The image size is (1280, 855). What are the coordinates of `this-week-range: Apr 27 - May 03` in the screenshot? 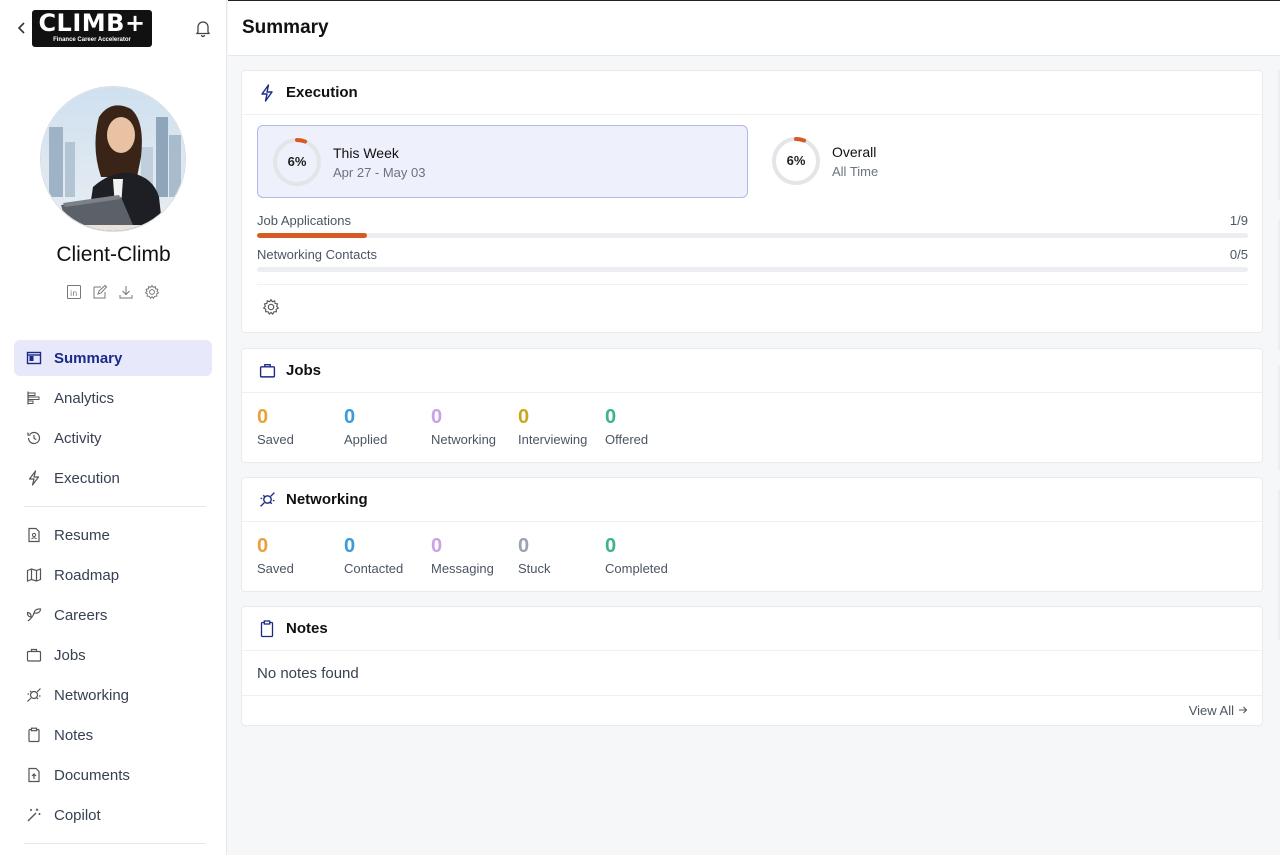 It's located at (379, 172).